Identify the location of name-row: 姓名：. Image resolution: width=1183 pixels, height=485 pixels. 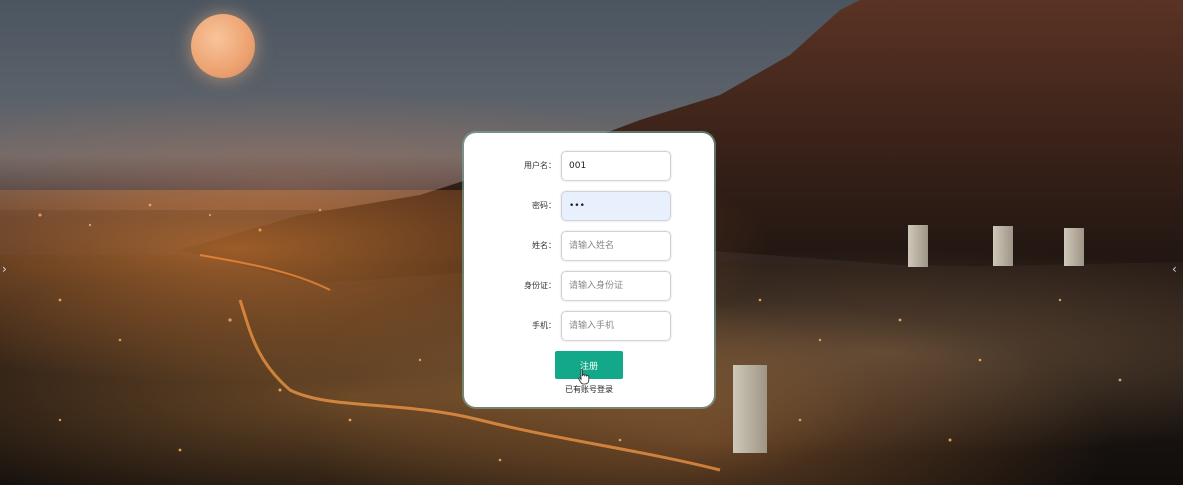
(589, 246).